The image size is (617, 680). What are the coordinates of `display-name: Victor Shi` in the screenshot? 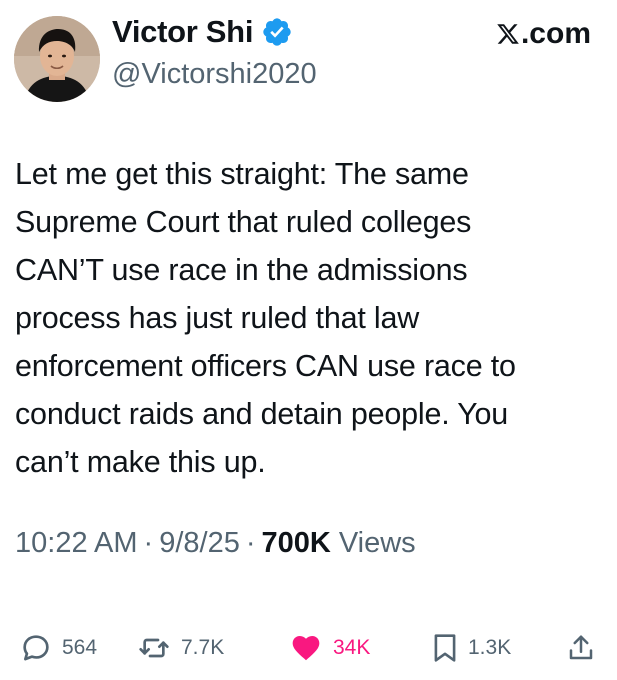 It's located at (182, 32).